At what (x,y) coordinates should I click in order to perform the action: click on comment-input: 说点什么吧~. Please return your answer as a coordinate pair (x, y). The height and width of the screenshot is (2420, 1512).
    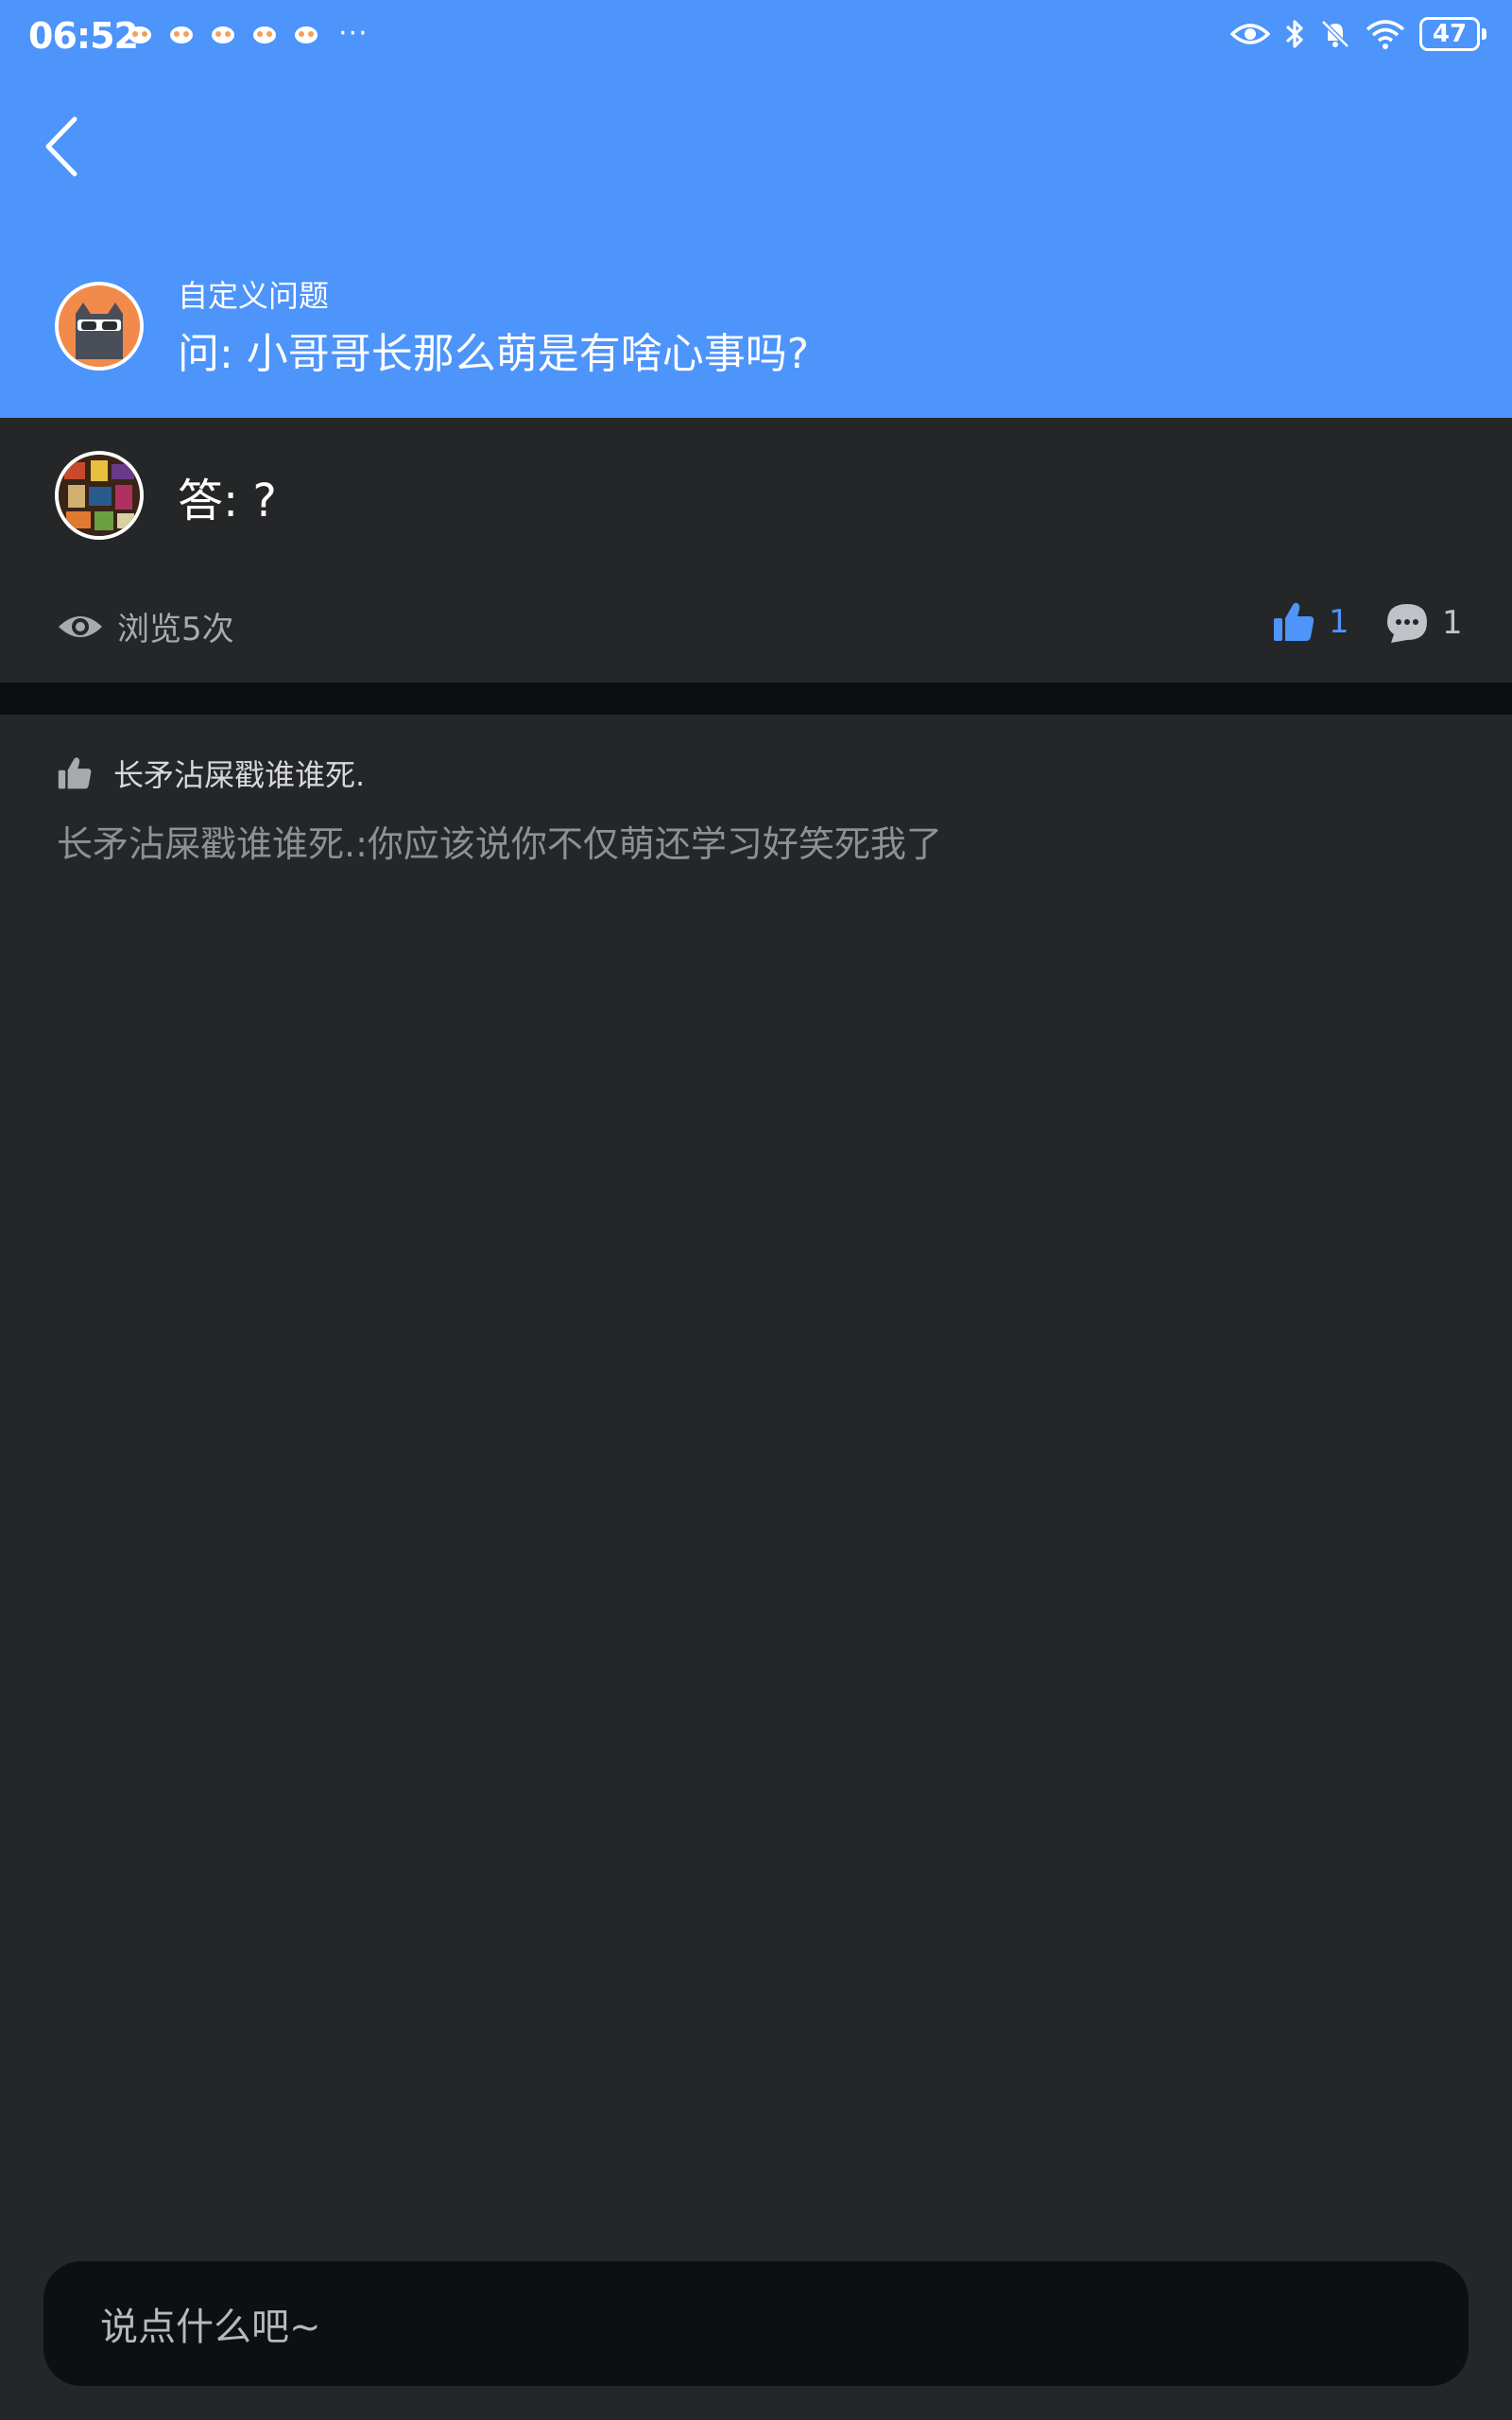
    Looking at the image, I should click on (756, 2323).